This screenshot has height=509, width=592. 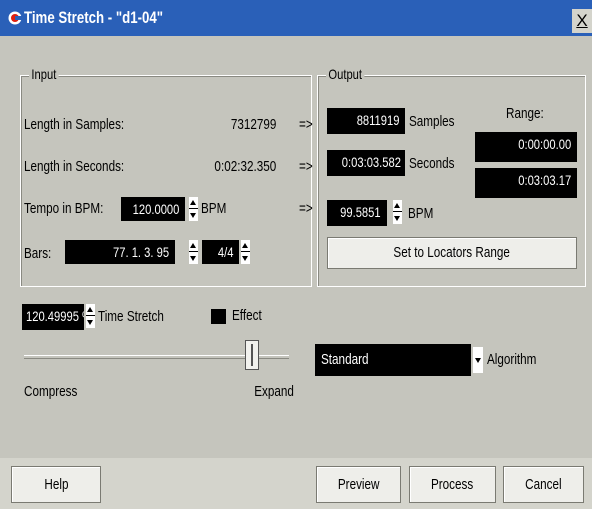 I want to click on arrow-samples: =>, so click(x=306, y=124).